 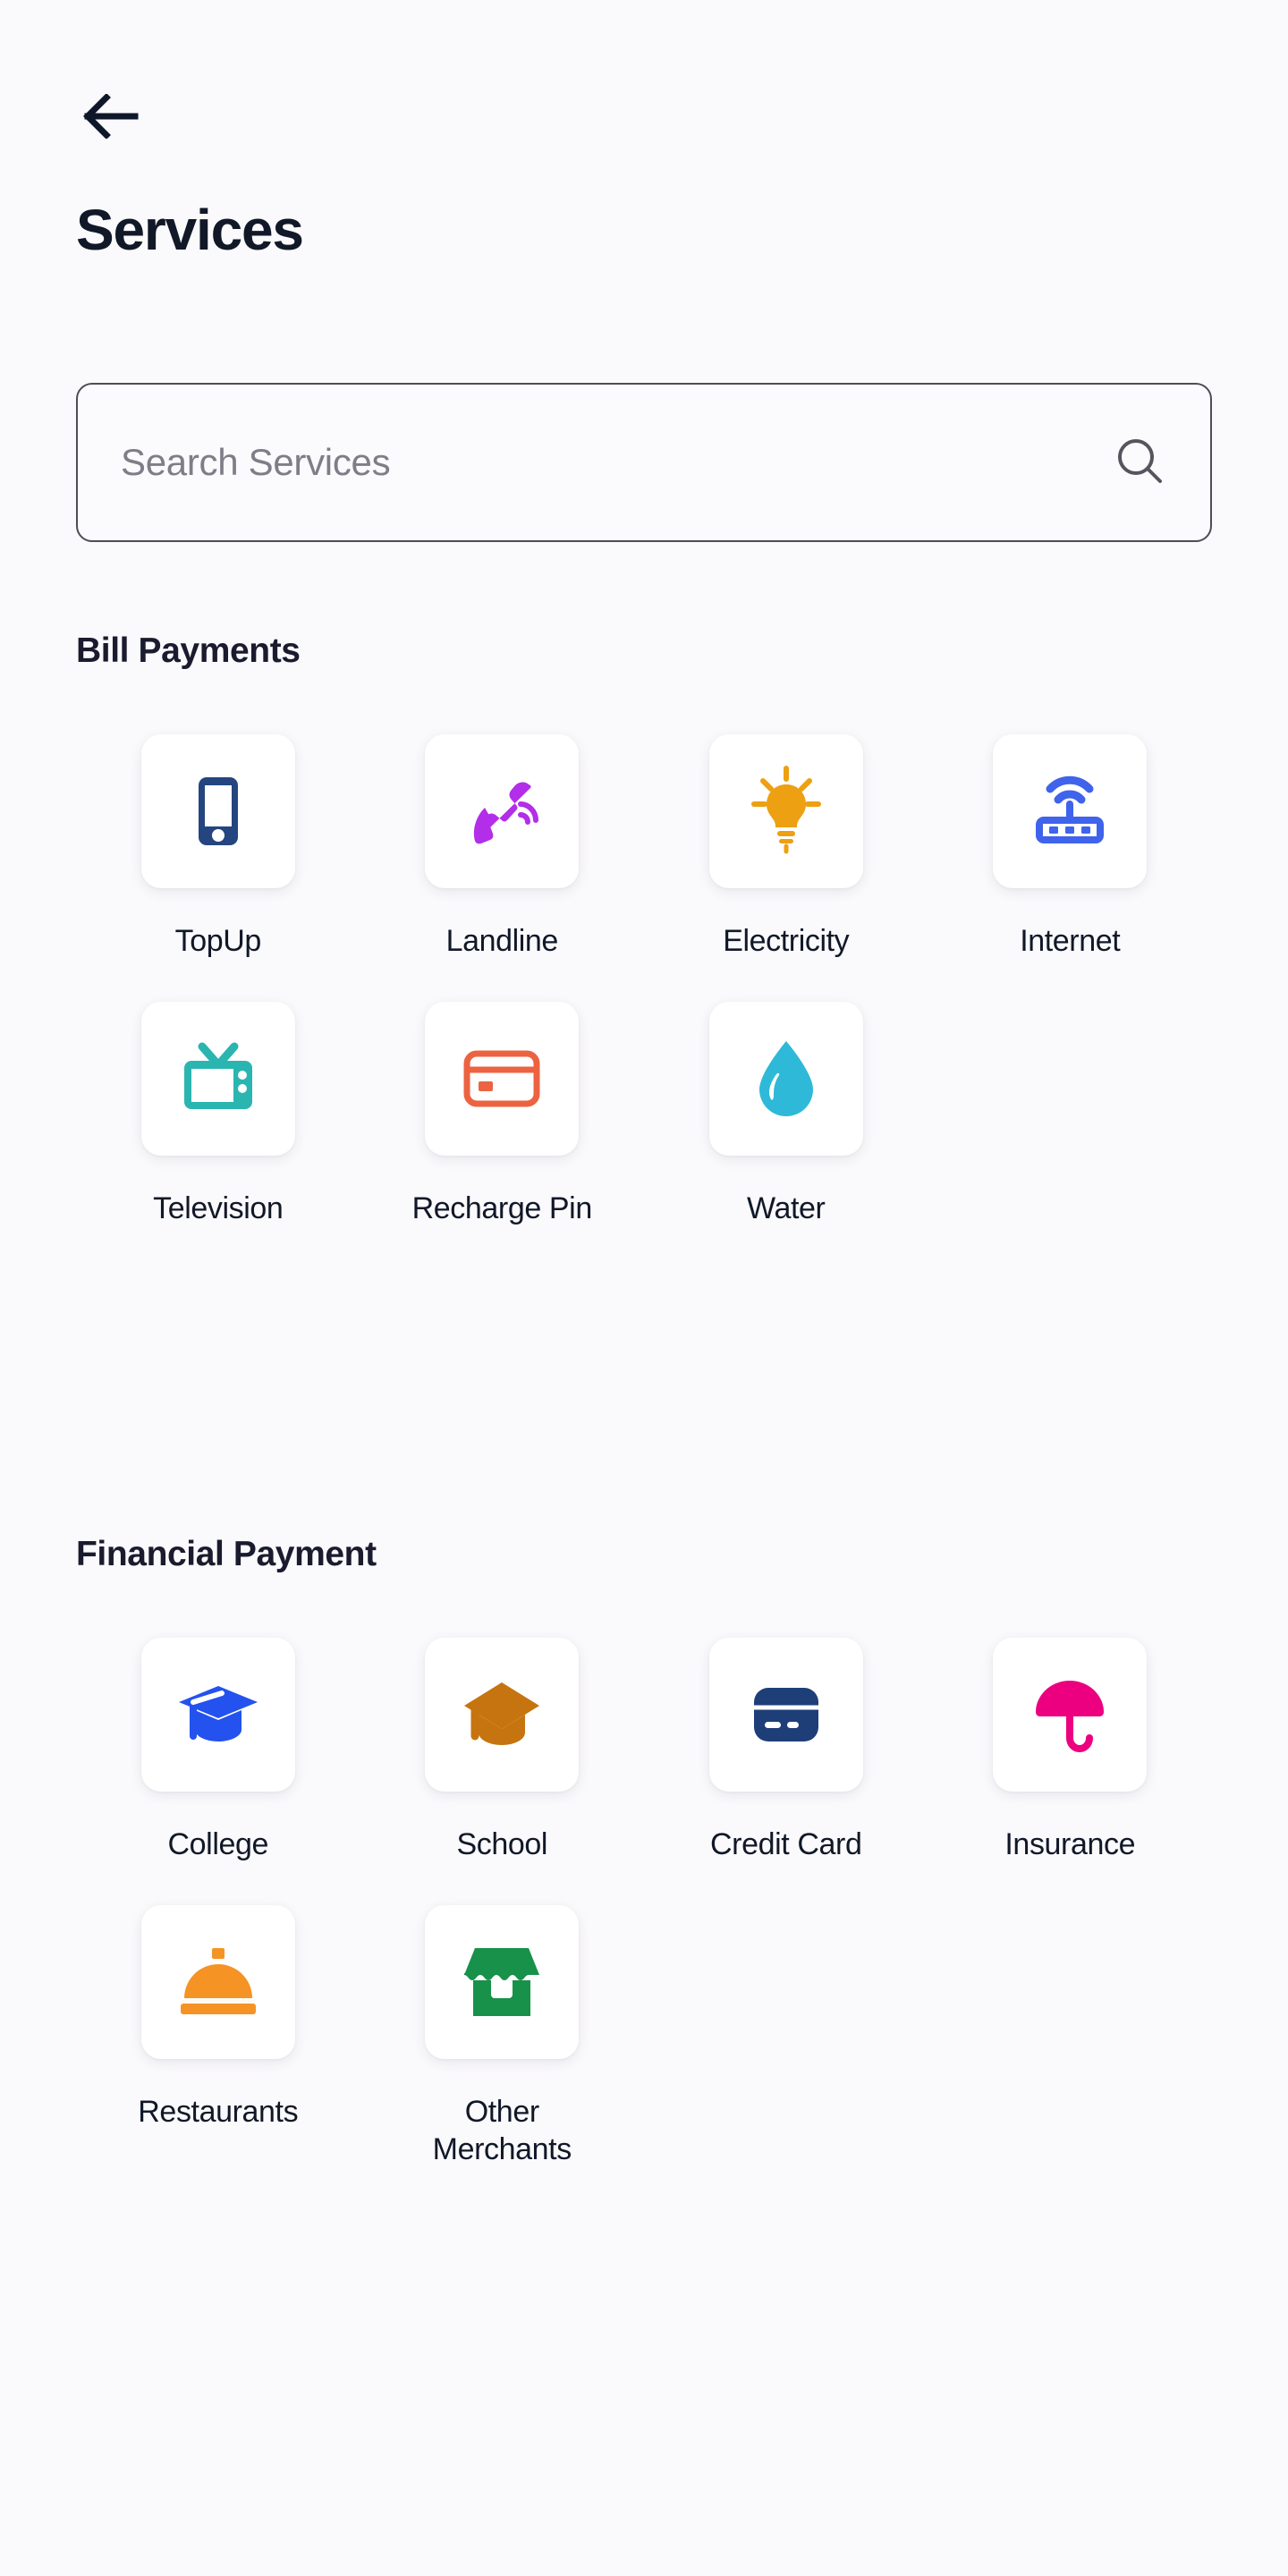 I want to click on service-tile-water: Water, so click(x=786, y=1114).